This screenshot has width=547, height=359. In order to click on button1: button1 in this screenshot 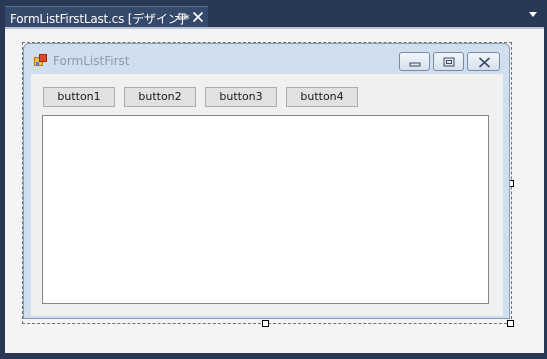, I will do `click(79, 97)`.